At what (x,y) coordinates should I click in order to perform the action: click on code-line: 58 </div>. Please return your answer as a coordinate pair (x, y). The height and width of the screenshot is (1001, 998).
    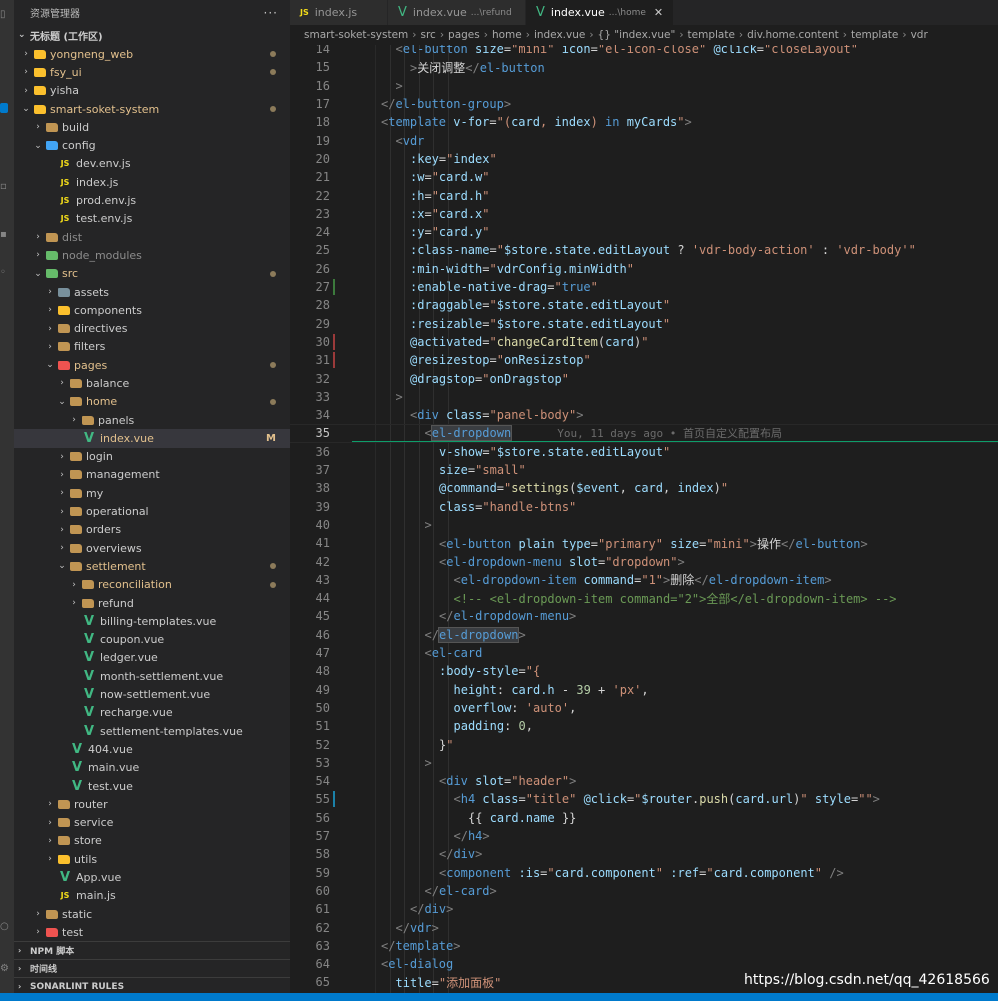
    Looking at the image, I should click on (644, 854).